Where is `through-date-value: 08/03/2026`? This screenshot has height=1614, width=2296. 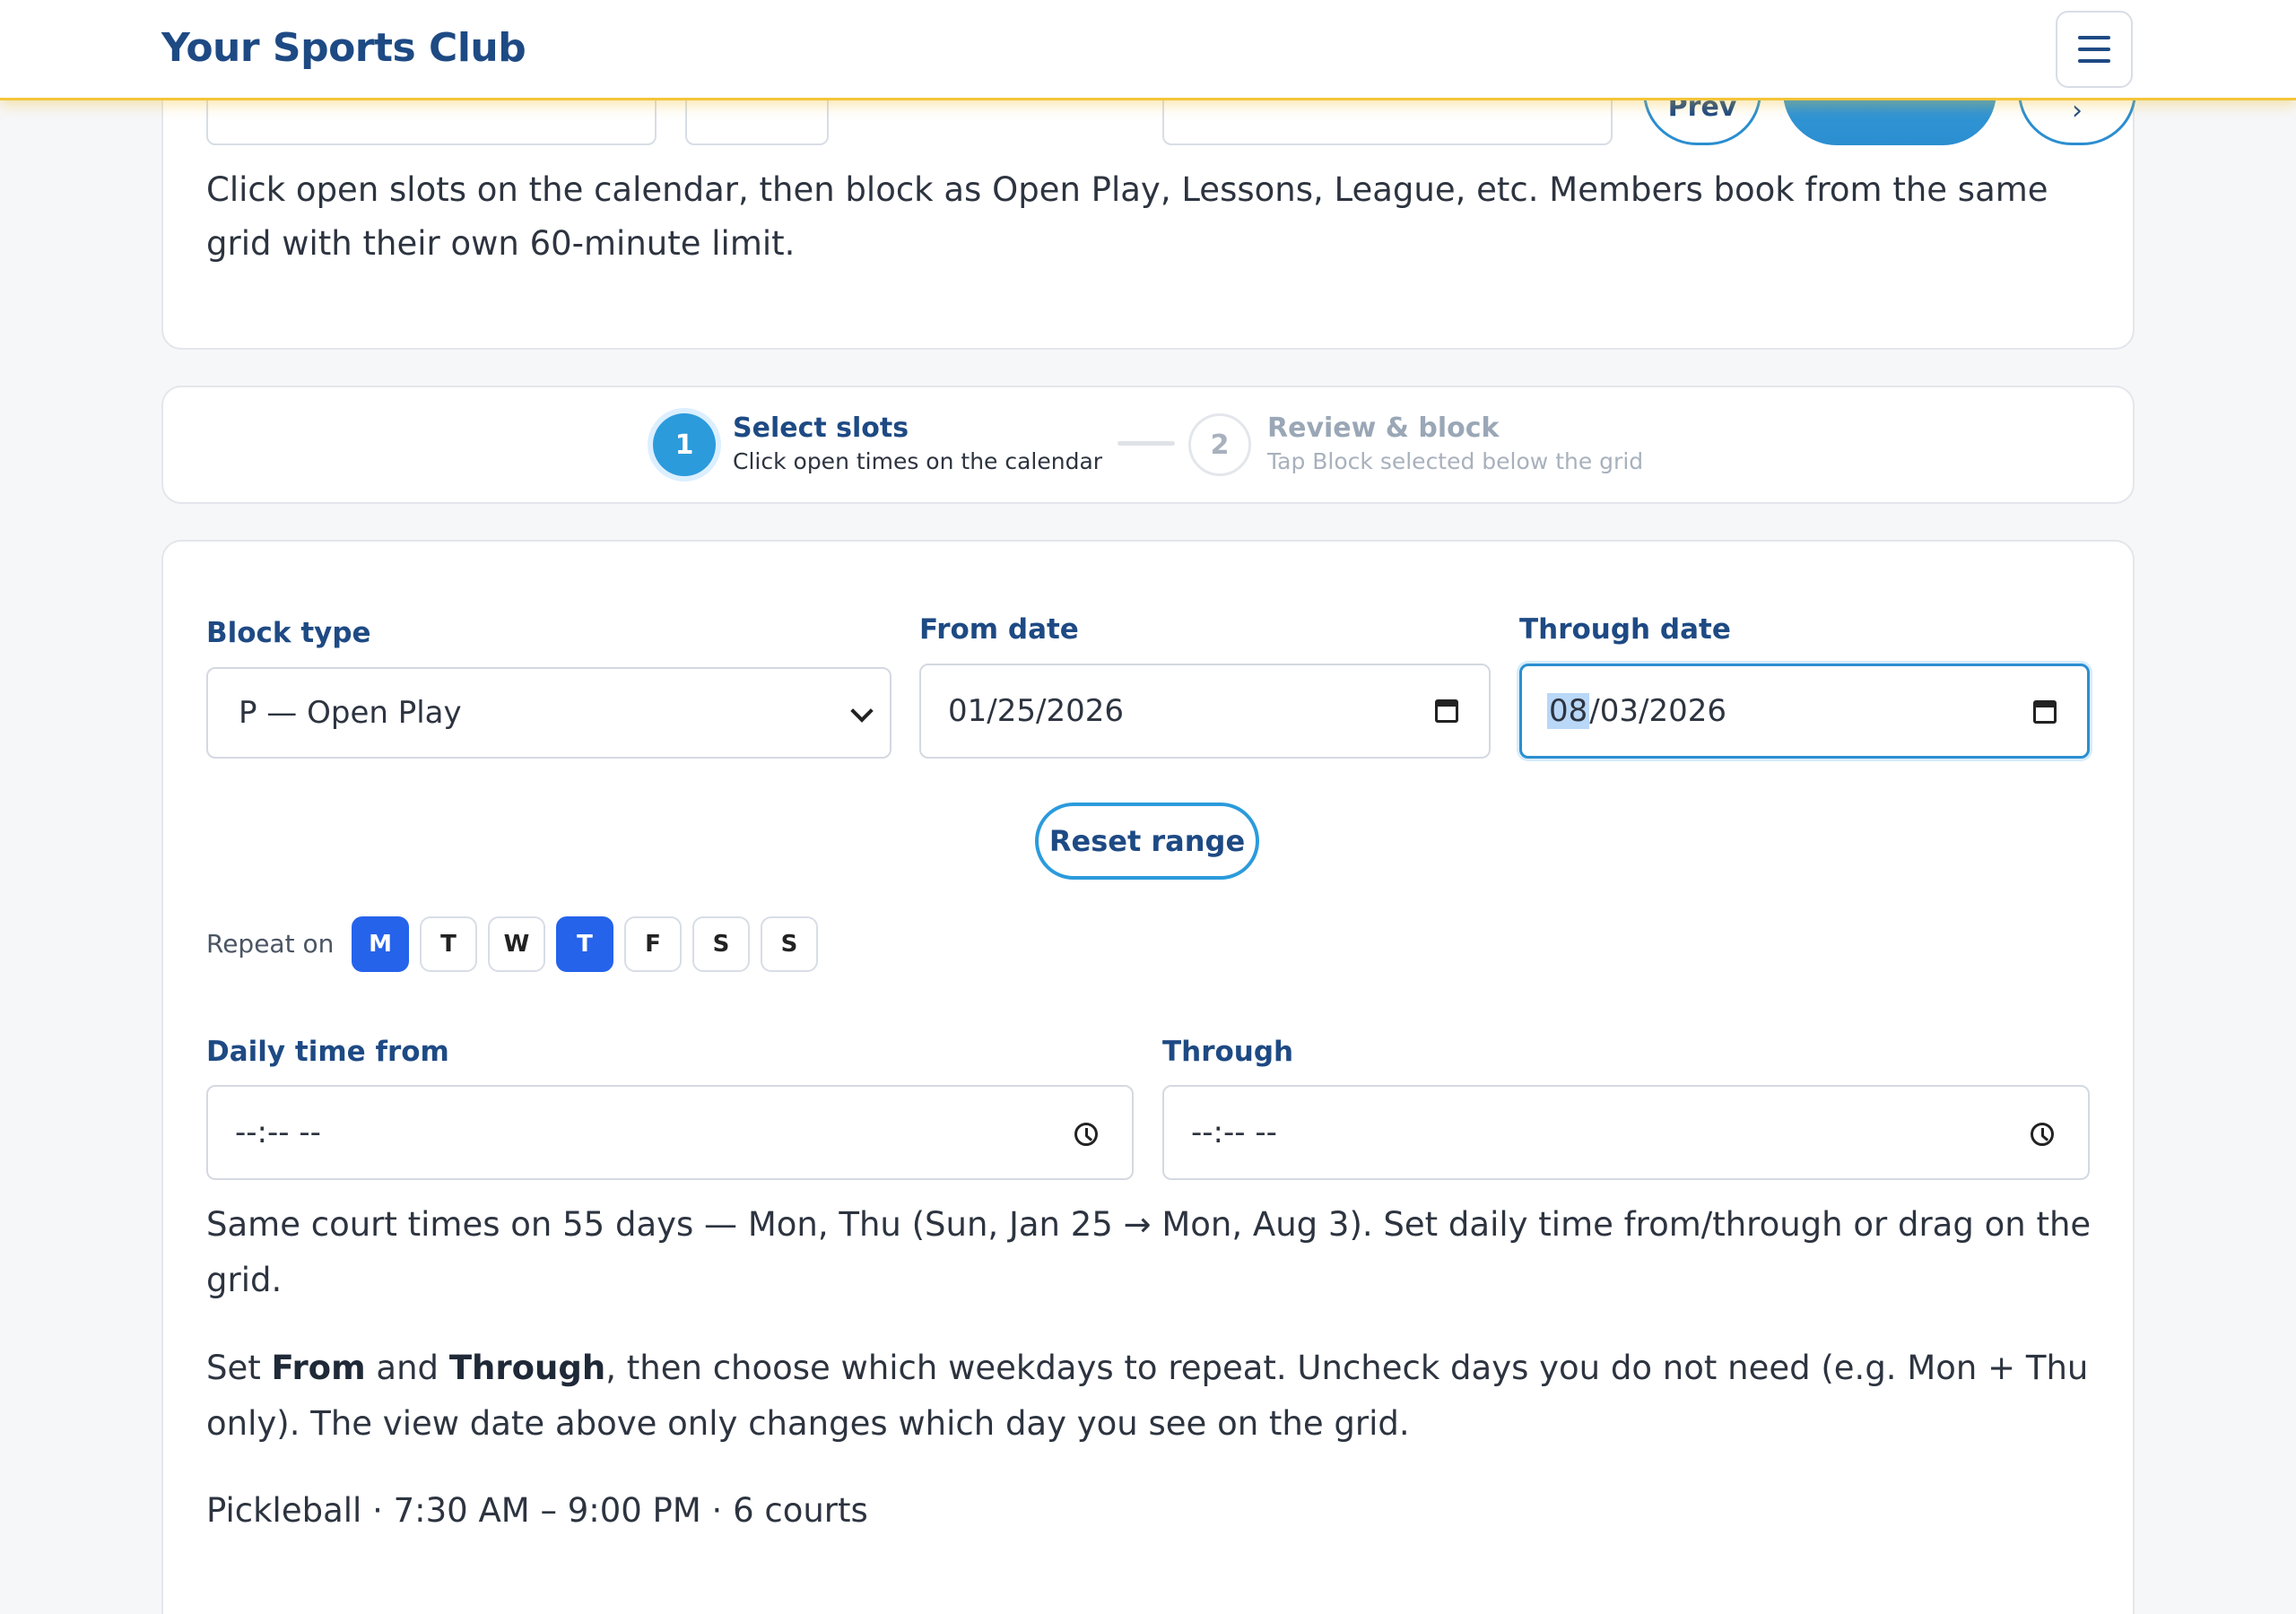 through-date-value: 08/03/2026 is located at coordinates (1636, 711).